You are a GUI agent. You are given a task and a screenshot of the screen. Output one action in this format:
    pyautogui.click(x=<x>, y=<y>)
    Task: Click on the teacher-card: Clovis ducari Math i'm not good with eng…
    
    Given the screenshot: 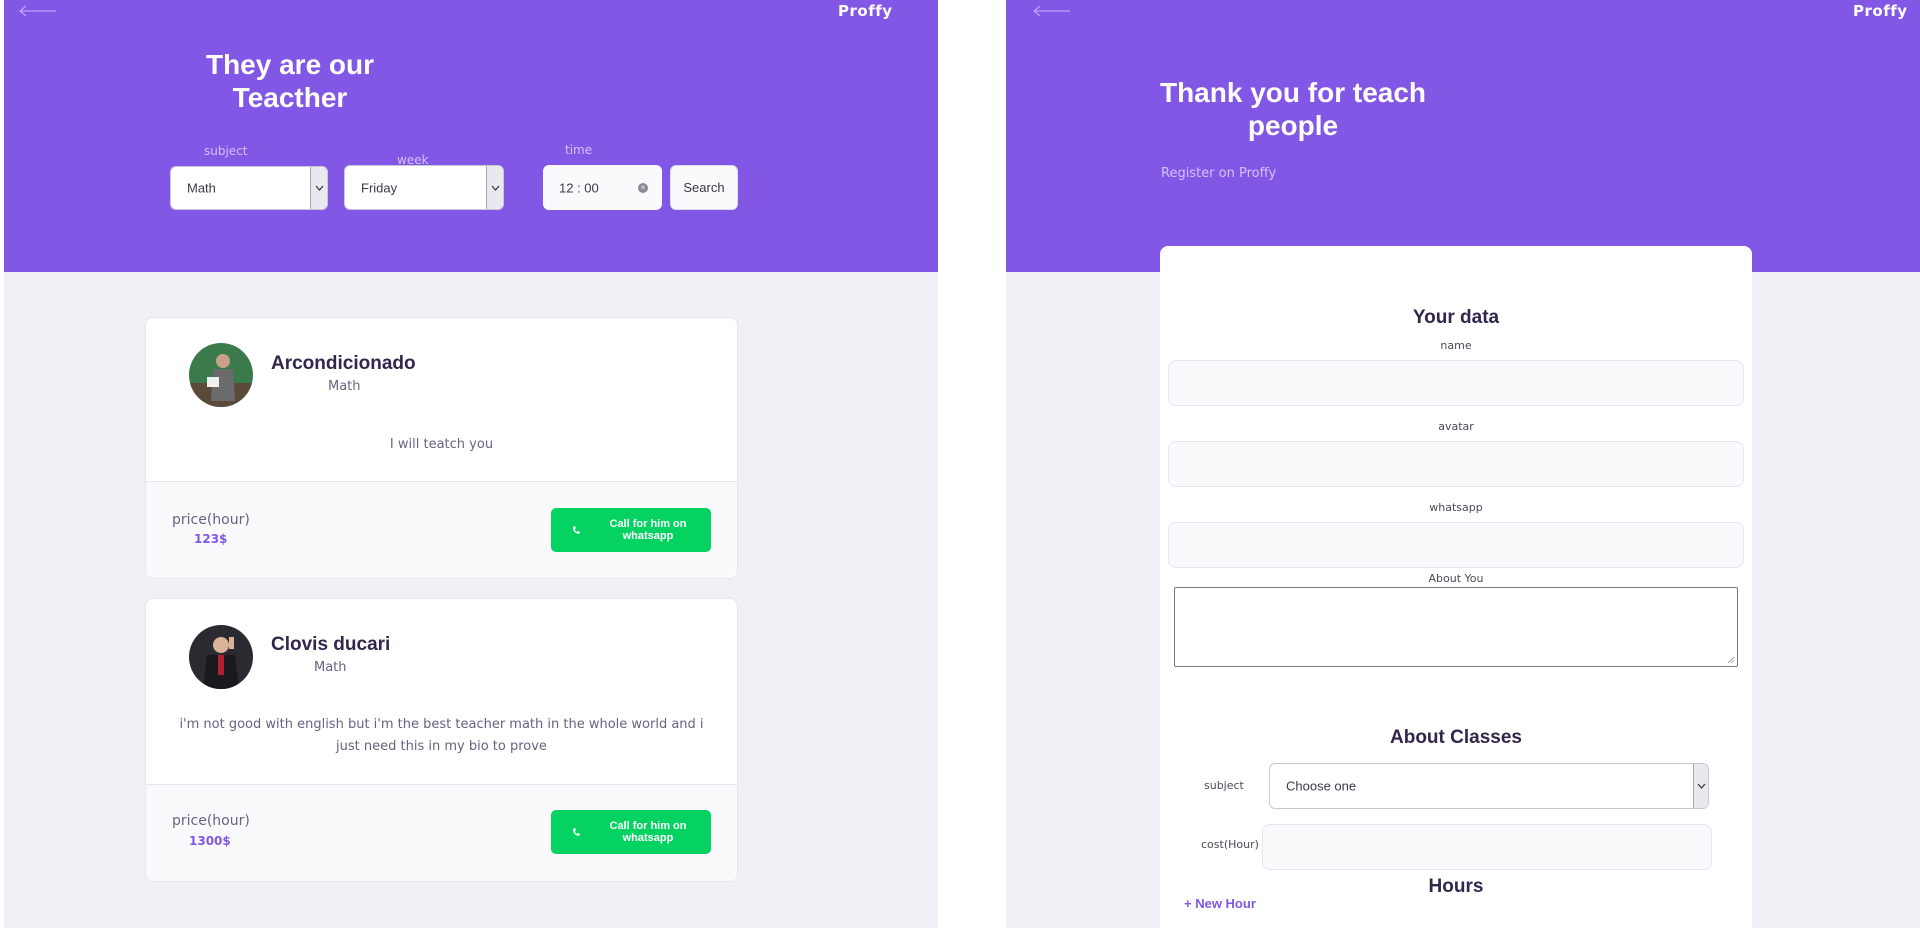 What is the action you would take?
    pyautogui.click(x=441, y=740)
    